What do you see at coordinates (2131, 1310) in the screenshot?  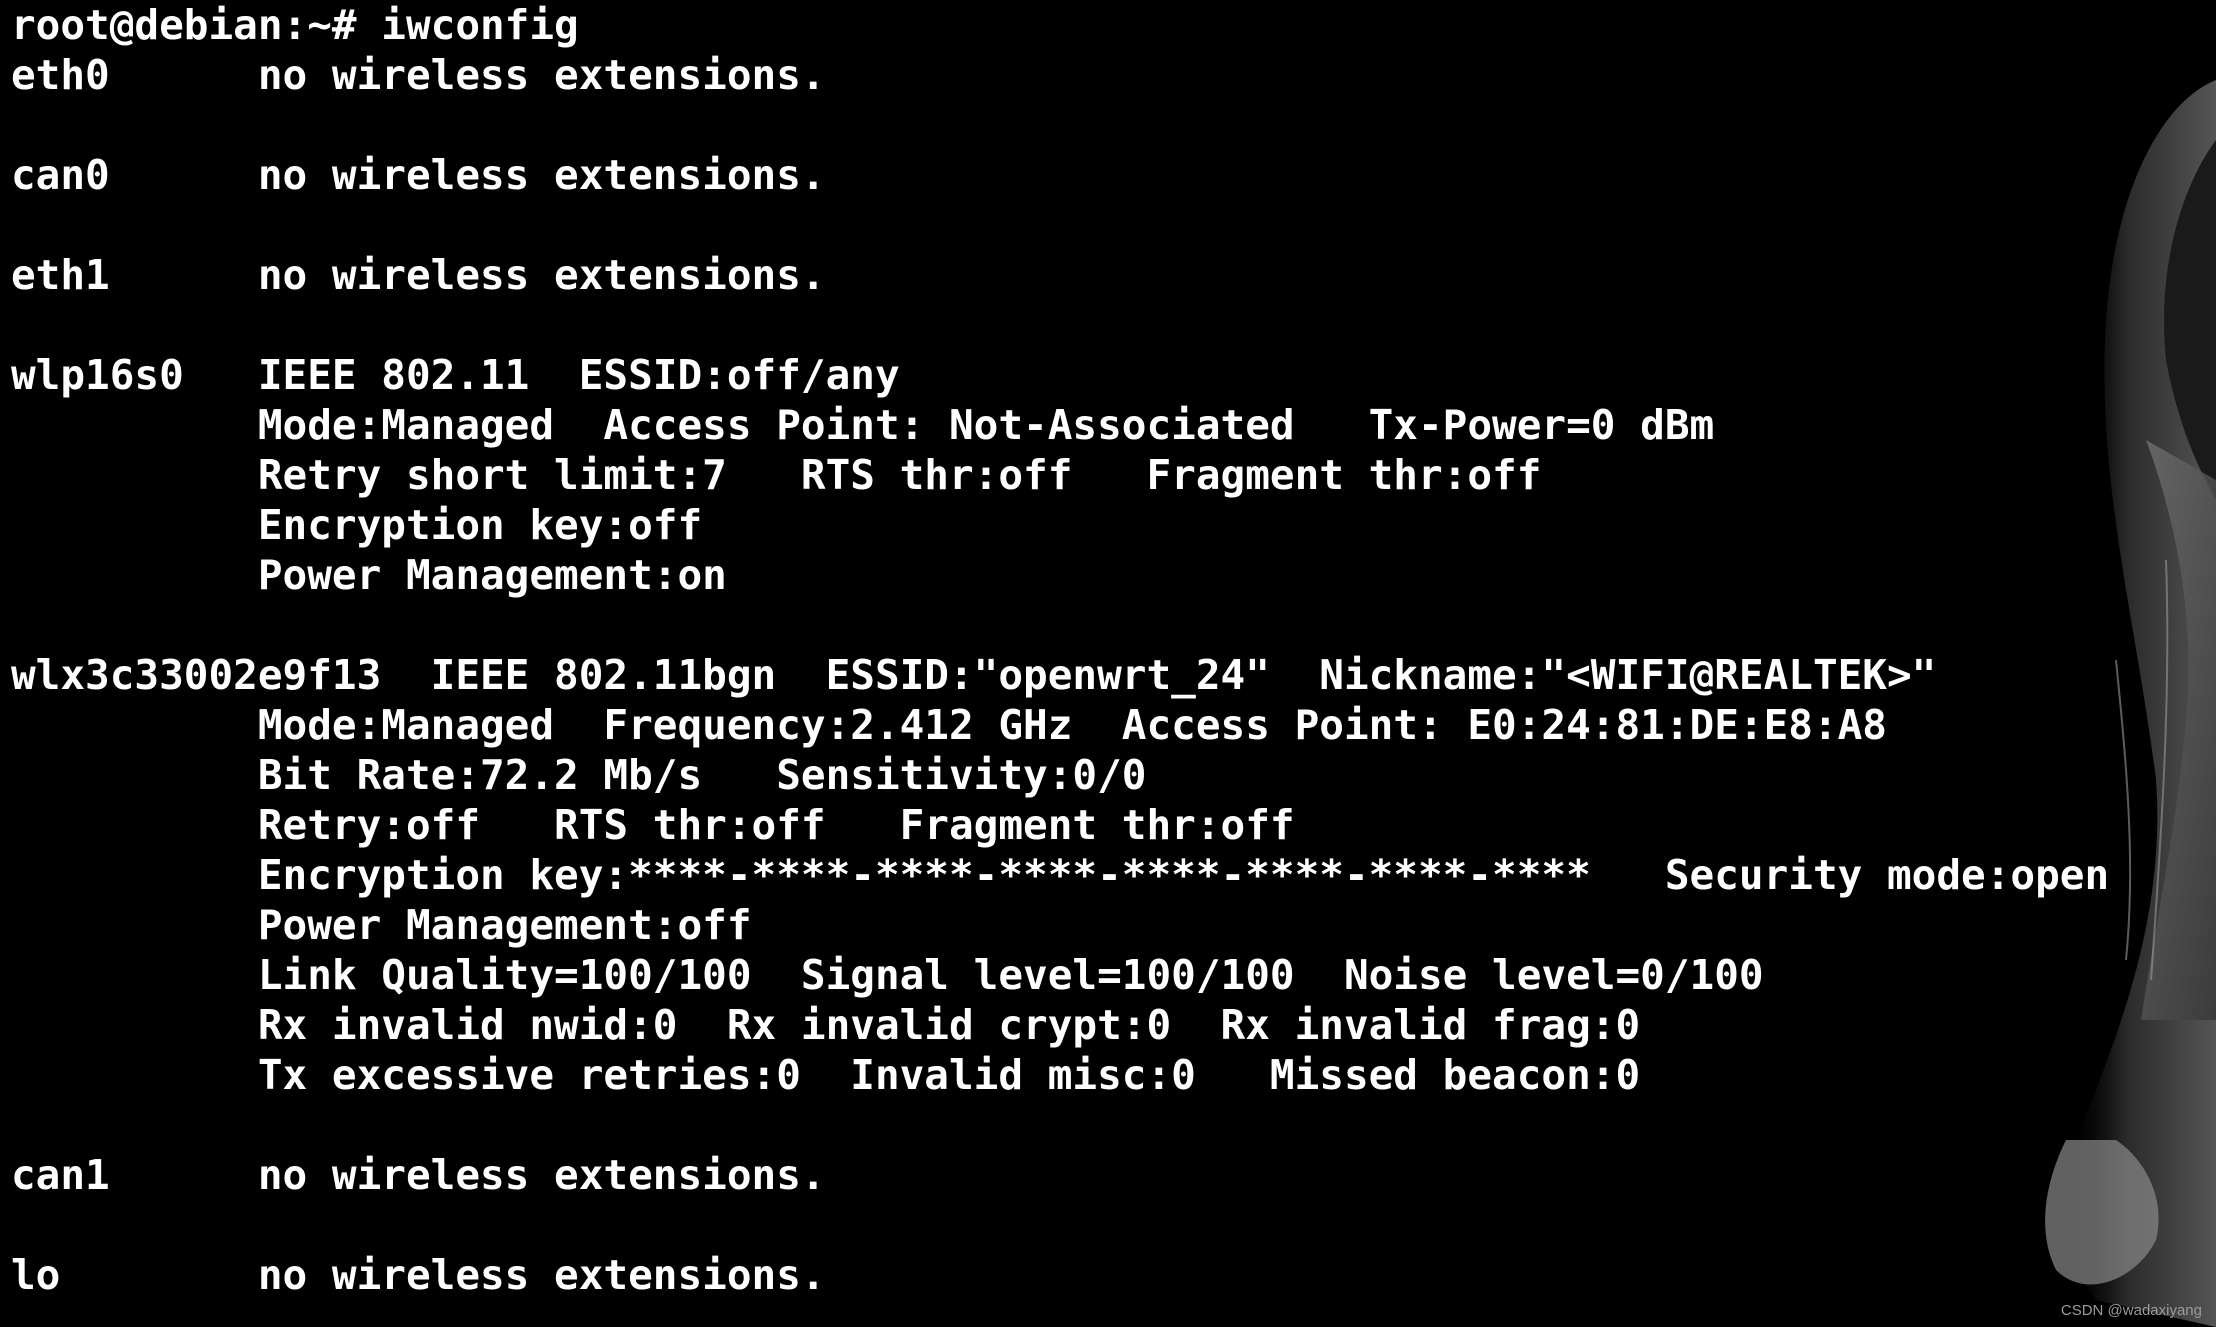 I see `watermark-text: CSDN @wadaxiyang` at bounding box center [2131, 1310].